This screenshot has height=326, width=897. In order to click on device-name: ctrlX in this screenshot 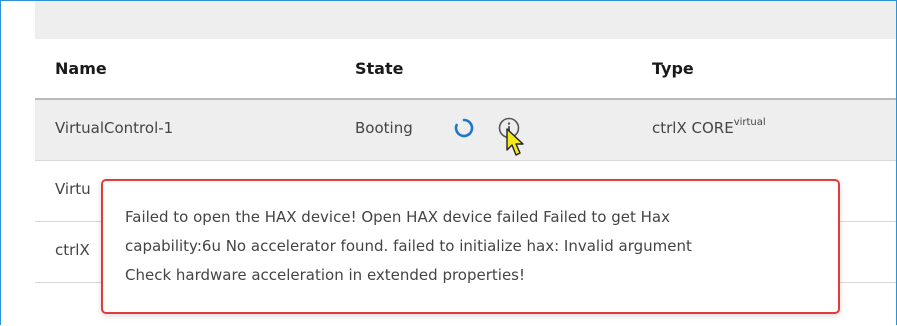, I will do `click(72, 250)`.